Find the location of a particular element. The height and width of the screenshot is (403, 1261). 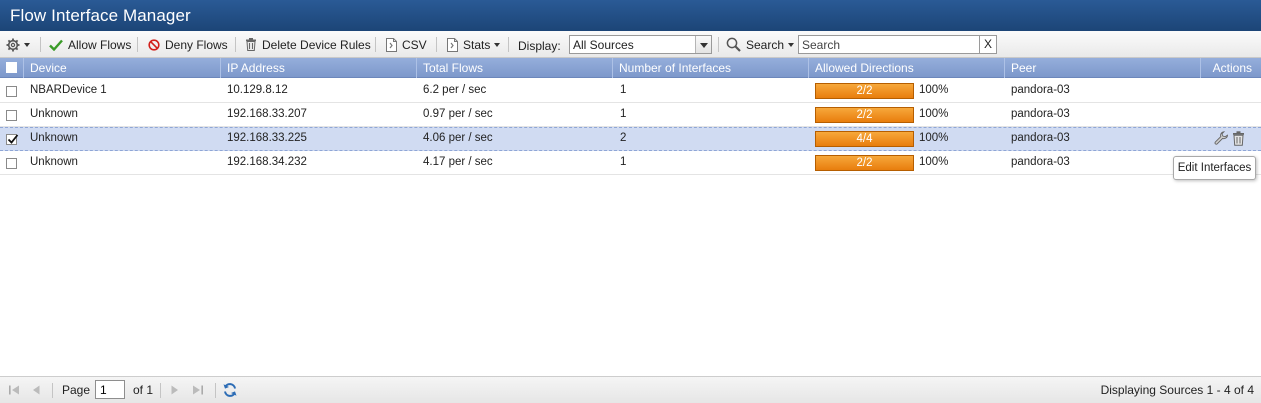

display-select-value: All Sources is located at coordinates (603, 45).